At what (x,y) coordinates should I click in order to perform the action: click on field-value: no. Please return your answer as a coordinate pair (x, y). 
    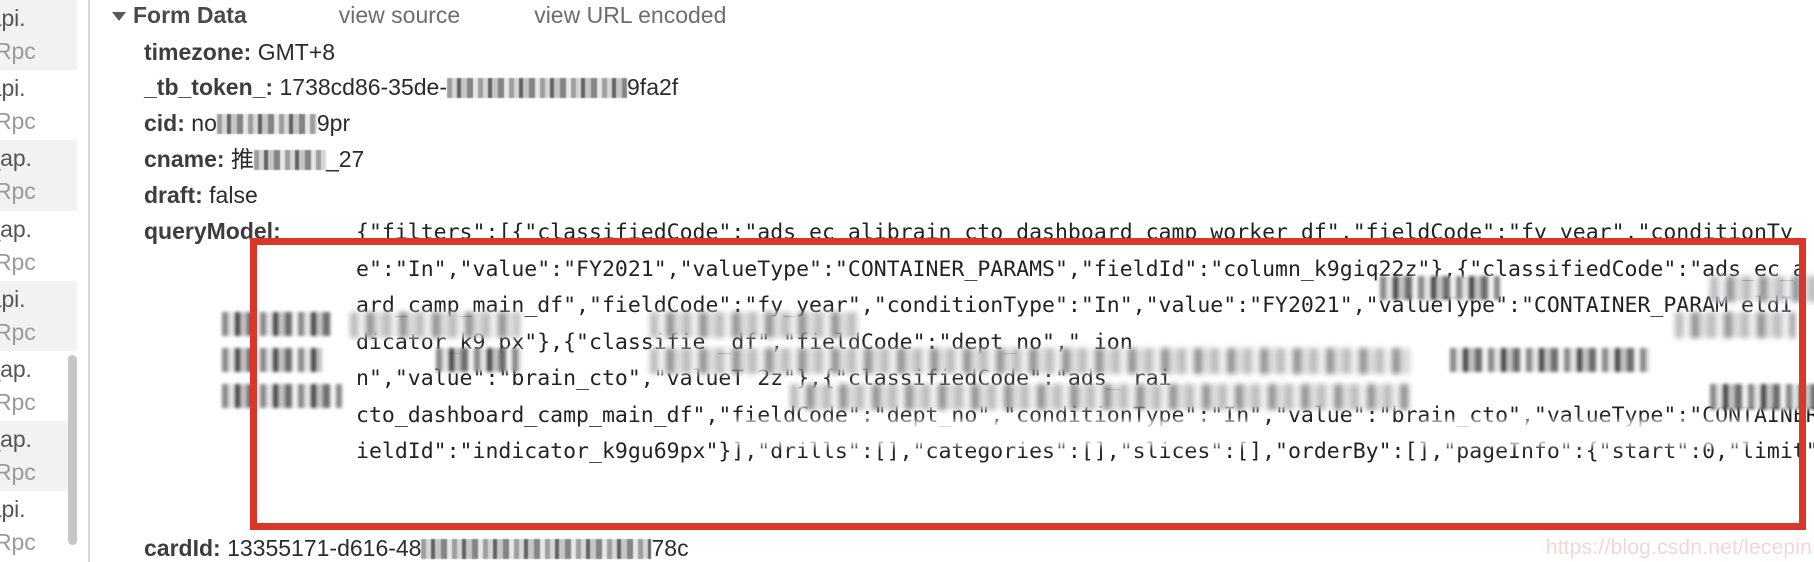
    Looking at the image, I should click on (204, 123).